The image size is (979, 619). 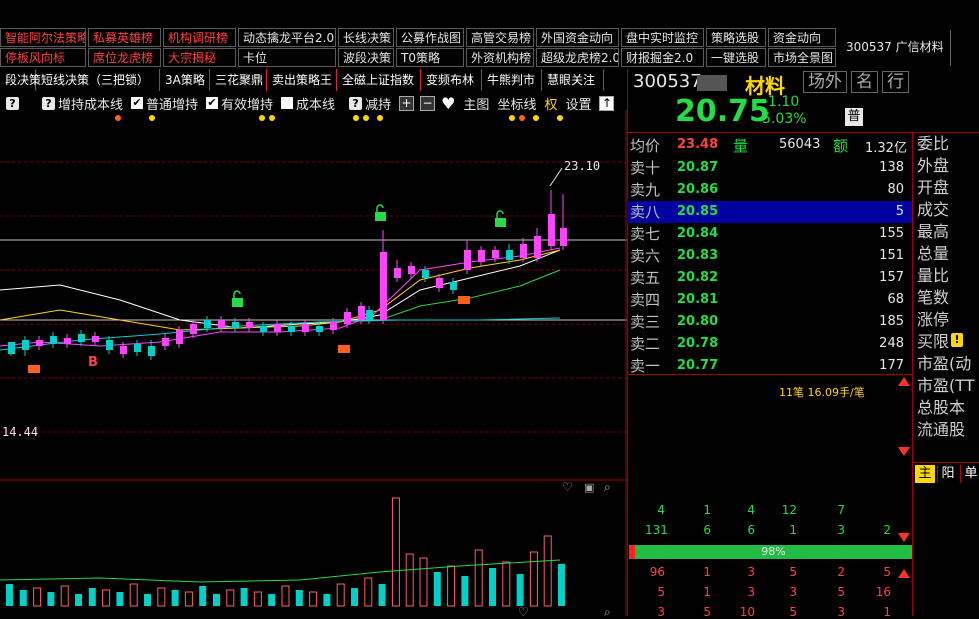 I want to click on toolbar-button-7: 外资机构榜, so click(x=500, y=57).